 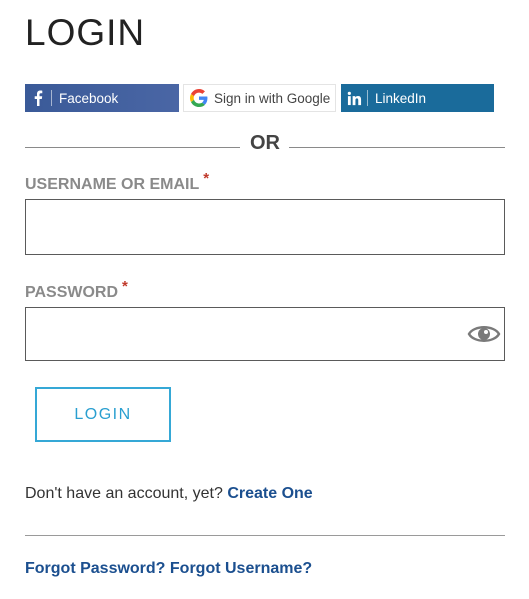 I want to click on google-login-button: Sign in with Google, so click(x=259, y=98).